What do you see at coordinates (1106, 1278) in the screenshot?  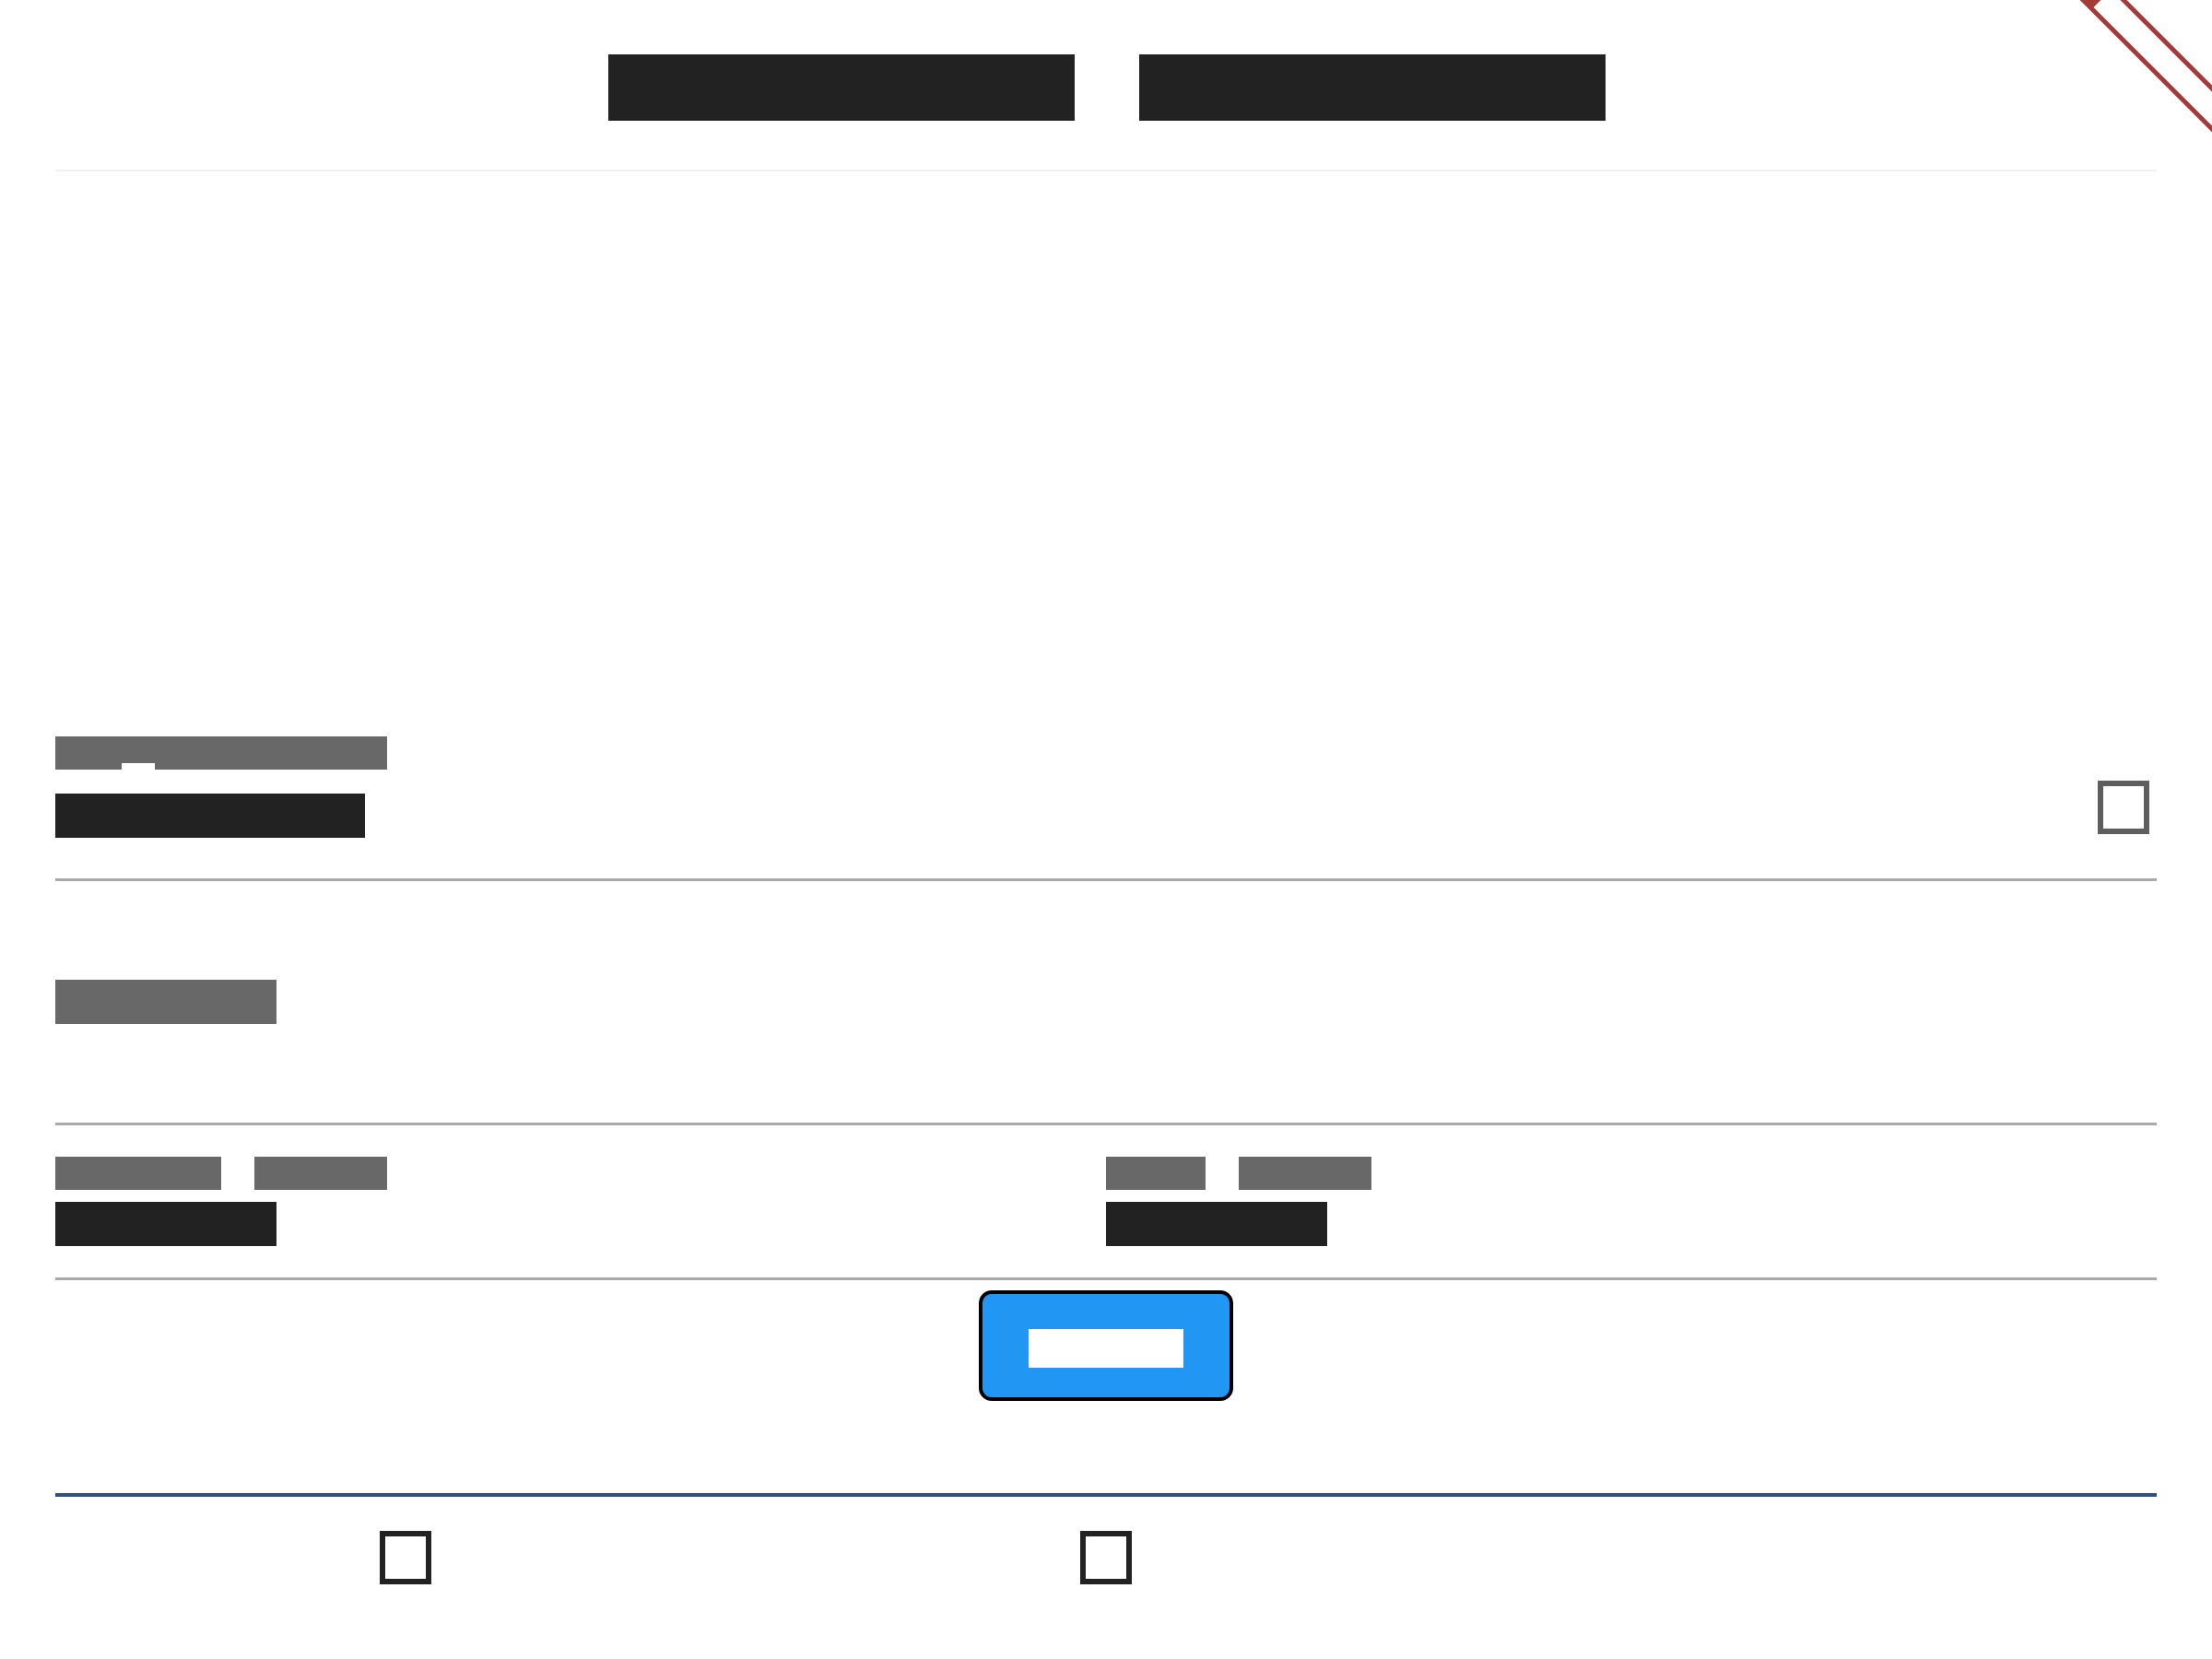 I see `section-three-divider` at bounding box center [1106, 1278].